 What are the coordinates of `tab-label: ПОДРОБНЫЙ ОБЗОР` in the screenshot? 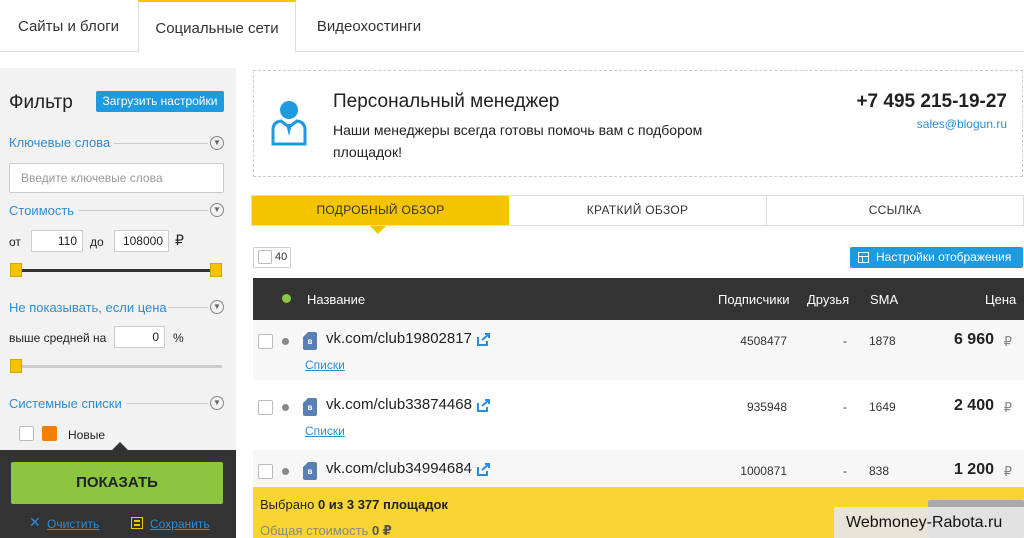 It's located at (380, 210).